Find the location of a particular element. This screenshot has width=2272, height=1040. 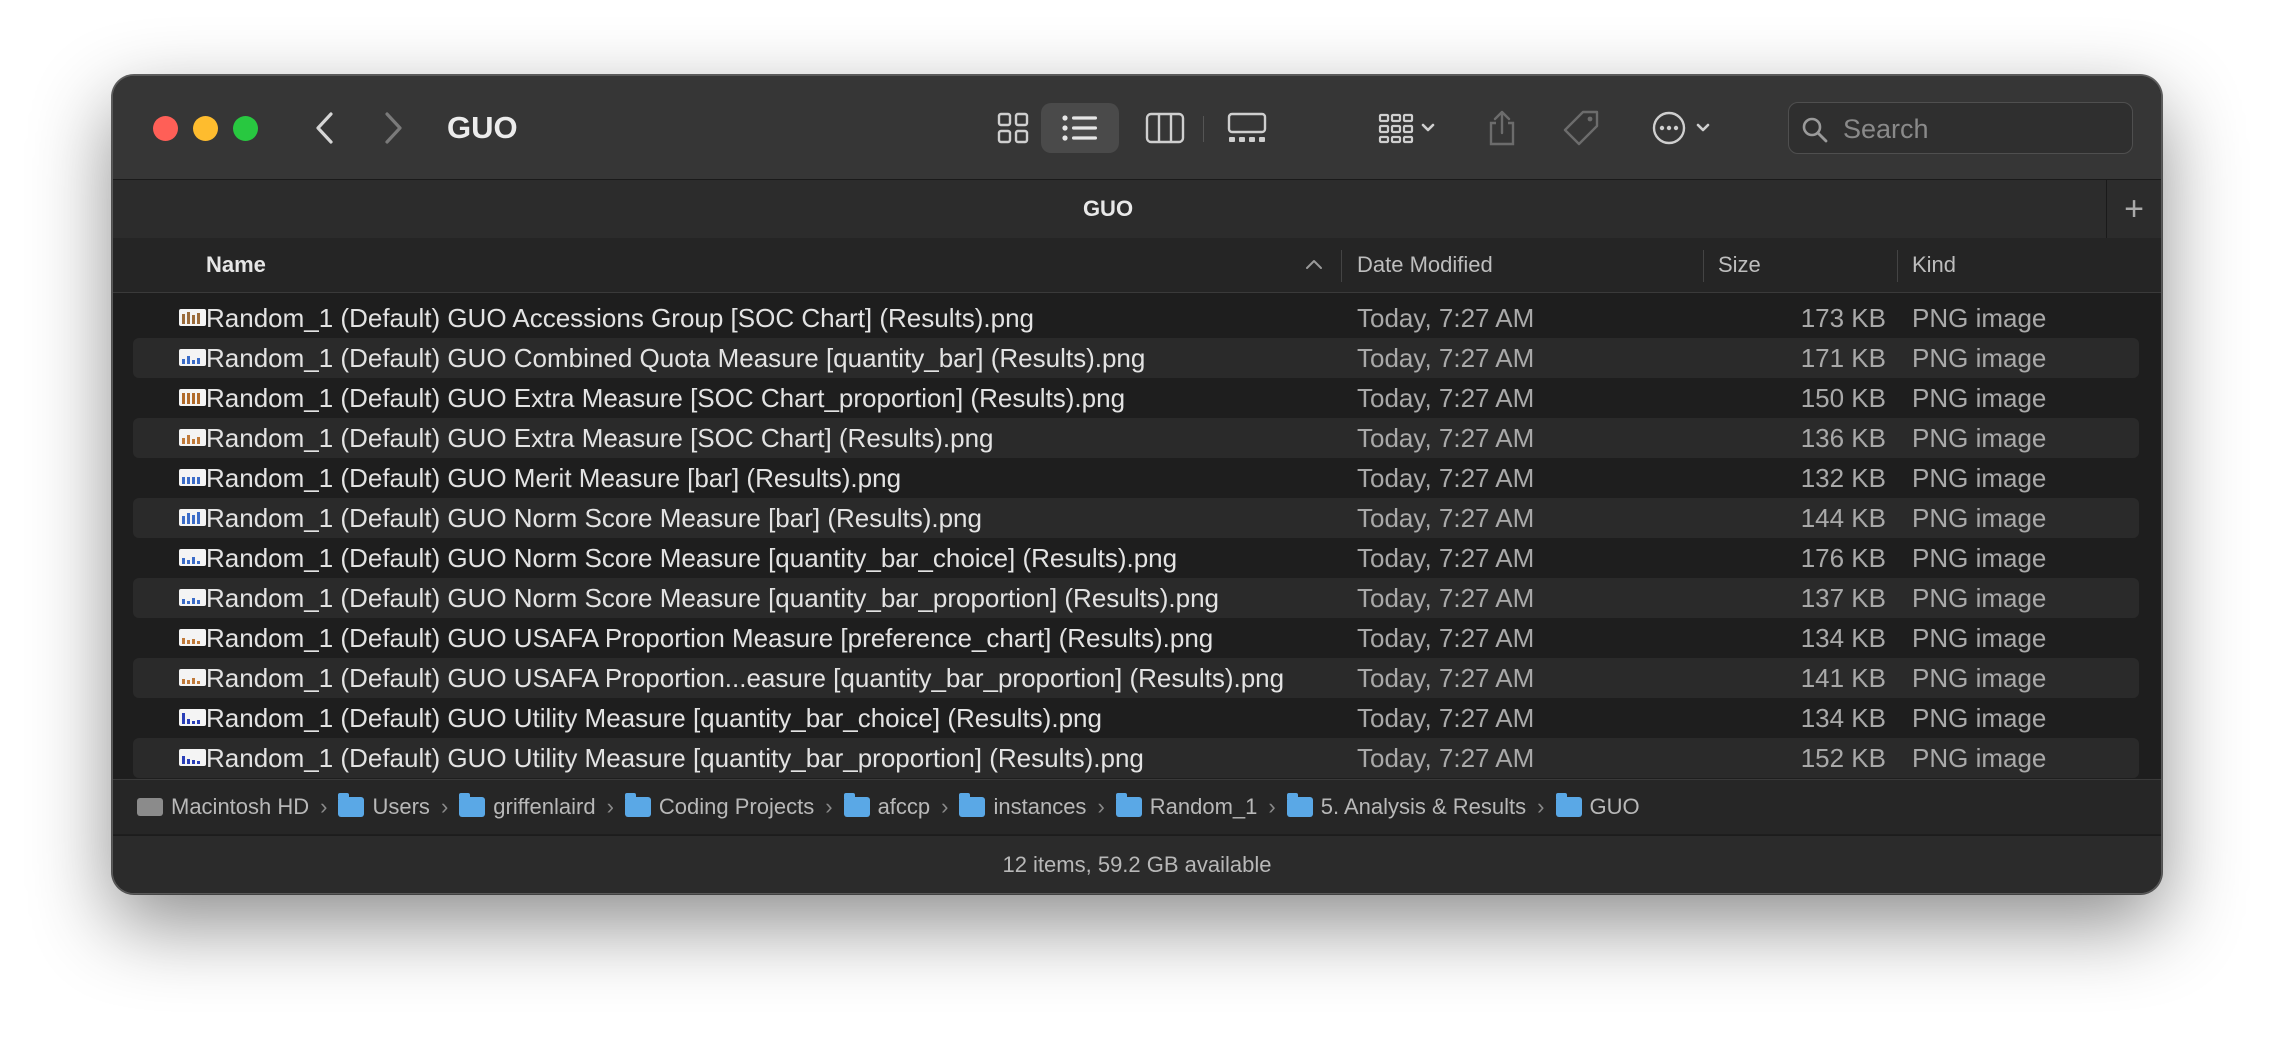

path-item-instances: instances is located at coordinates (1022, 806).